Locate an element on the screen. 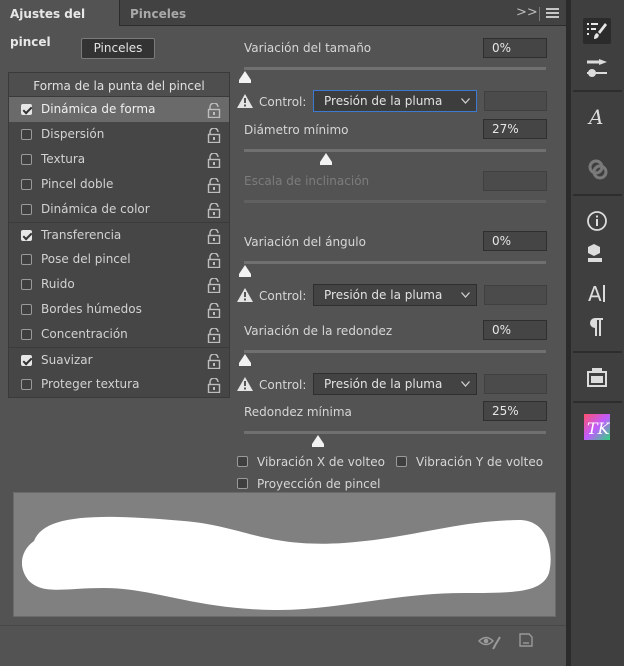  tk-plugin-icon: TK is located at coordinates (597, 427).